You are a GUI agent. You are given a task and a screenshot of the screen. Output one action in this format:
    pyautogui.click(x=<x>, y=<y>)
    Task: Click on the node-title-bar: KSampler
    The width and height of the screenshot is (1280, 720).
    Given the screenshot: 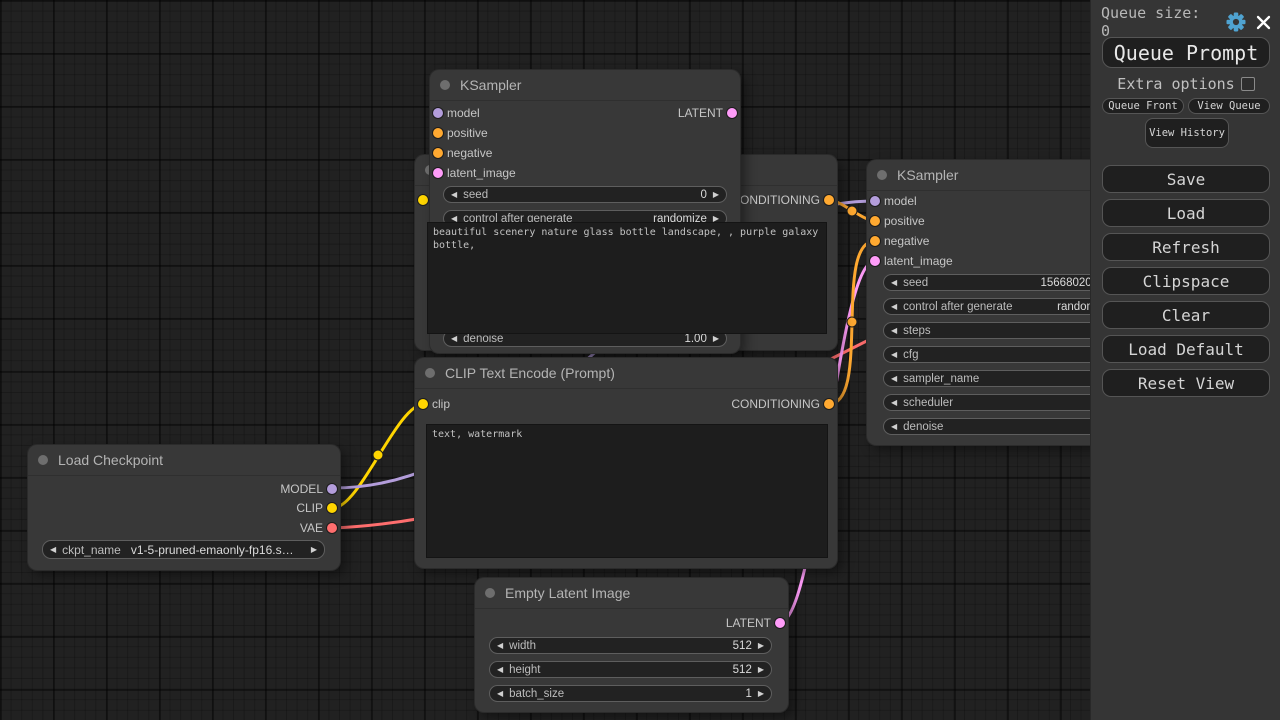 What is the action you would take?
    pyautogui.click(x=585, y=85)
    